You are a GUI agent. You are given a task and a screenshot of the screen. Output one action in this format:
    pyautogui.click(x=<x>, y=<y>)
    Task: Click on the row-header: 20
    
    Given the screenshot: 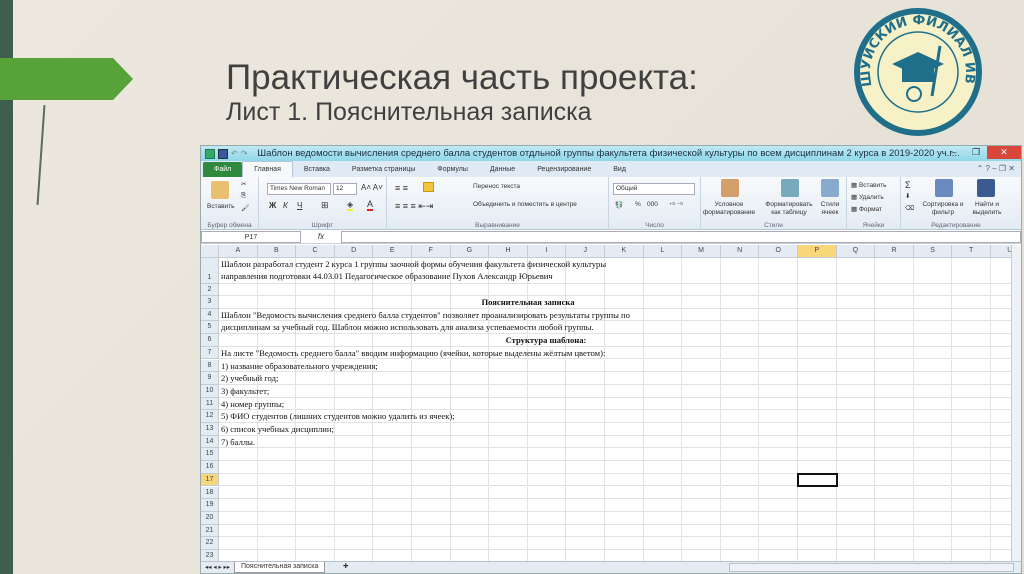 What is the action you would take?
    pyautogui.click(x=210, y=518)
    